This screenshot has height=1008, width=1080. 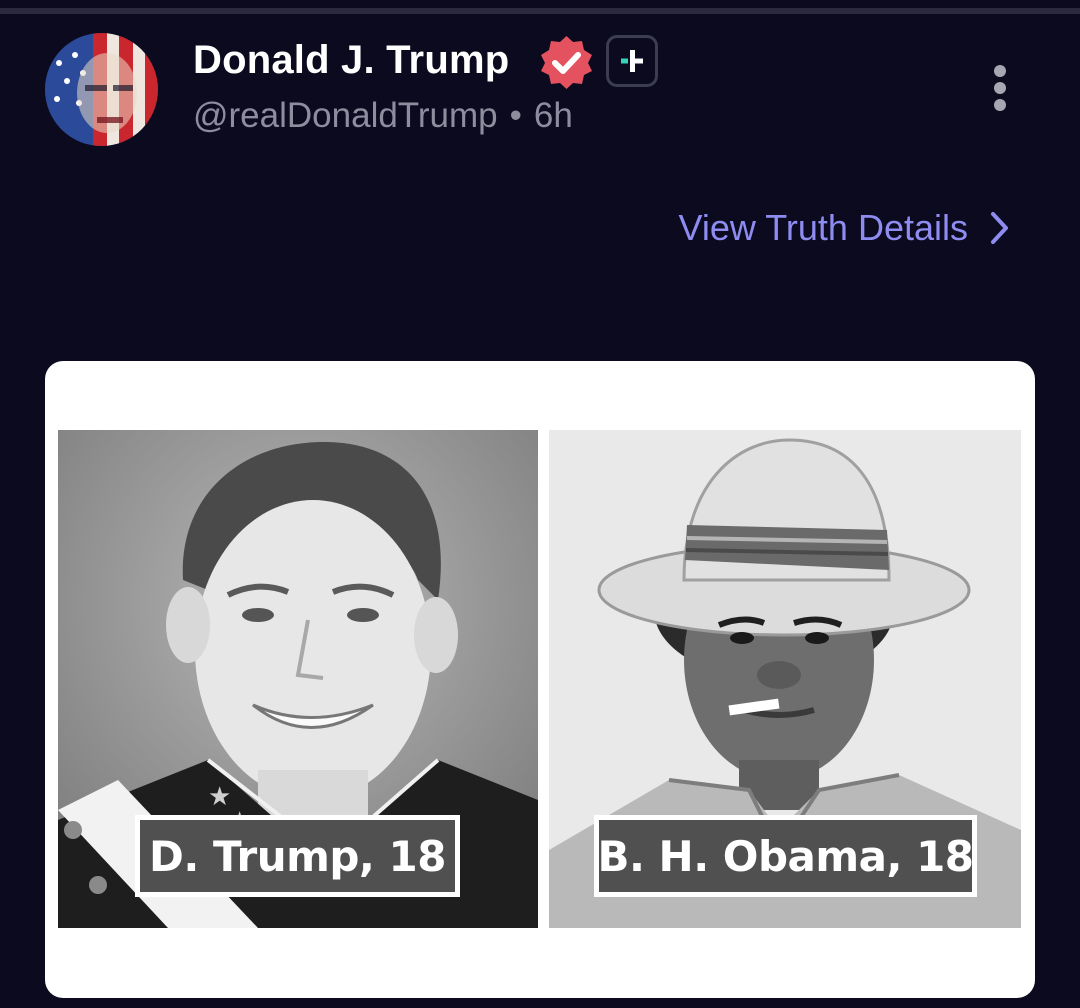 What do you see at coordinates (540, 11) in the screenshot?
I see `top-divider` at bounding box center [540, 11].